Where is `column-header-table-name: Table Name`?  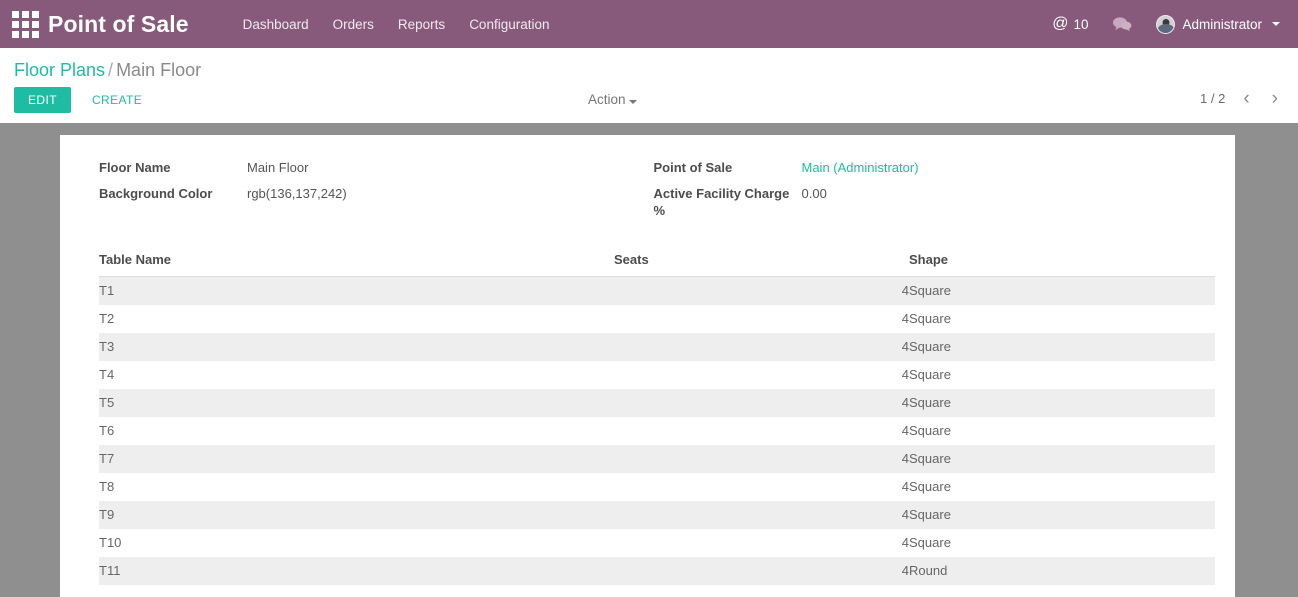 column-header-table-name: Table Name is located at coordinates (356, 262).